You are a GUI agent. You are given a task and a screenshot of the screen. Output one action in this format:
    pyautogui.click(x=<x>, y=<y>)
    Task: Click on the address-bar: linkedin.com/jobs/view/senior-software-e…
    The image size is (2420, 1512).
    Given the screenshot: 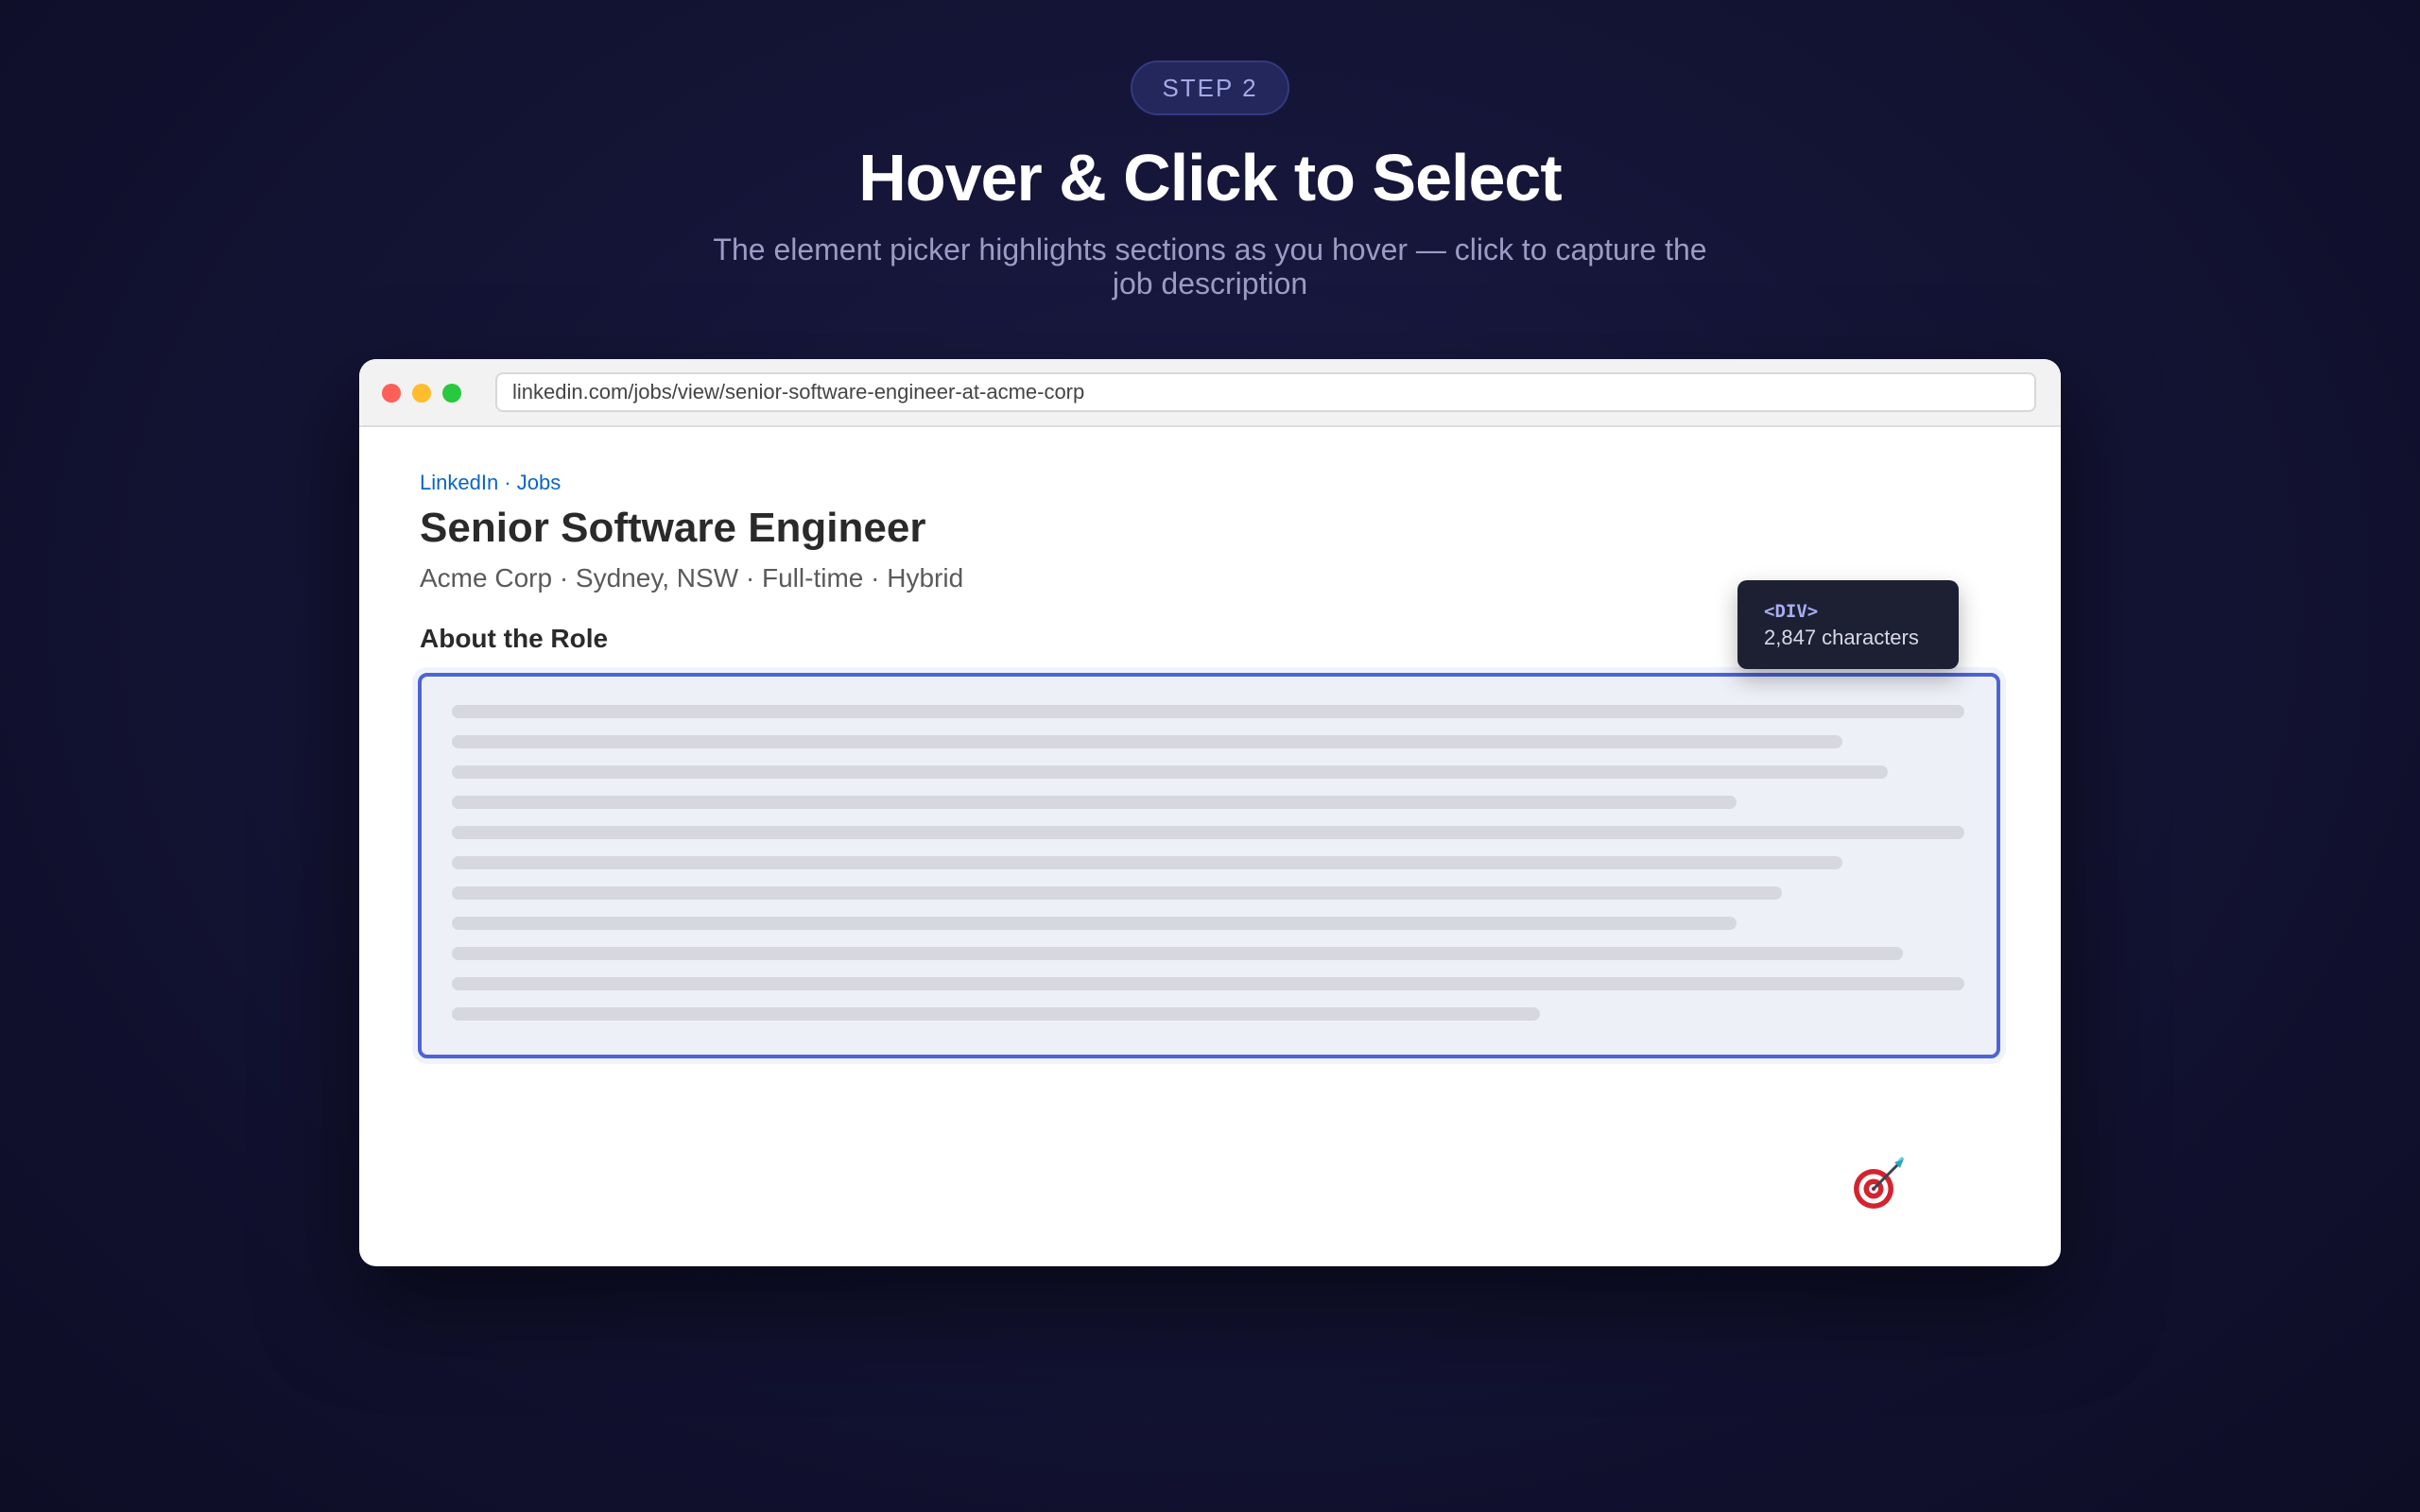 What is the action you would take?
    pyautogui.click(x=1265, y=392)
    